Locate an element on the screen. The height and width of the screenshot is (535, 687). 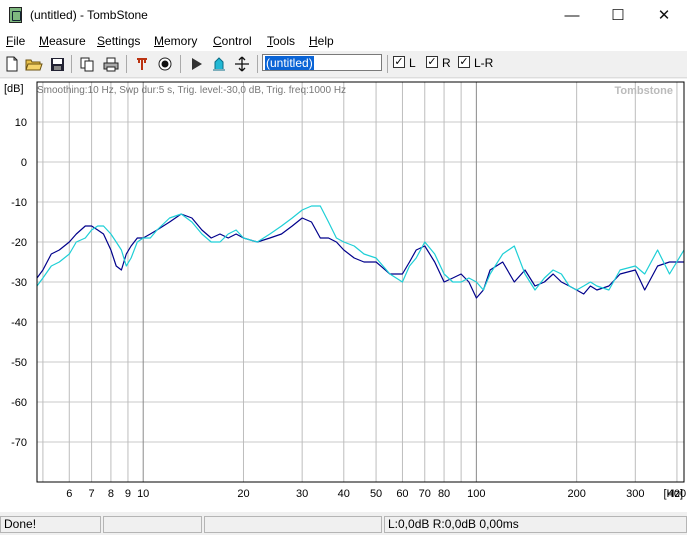
y-axis-unit: [dB] is located at coordinates (14, 89).